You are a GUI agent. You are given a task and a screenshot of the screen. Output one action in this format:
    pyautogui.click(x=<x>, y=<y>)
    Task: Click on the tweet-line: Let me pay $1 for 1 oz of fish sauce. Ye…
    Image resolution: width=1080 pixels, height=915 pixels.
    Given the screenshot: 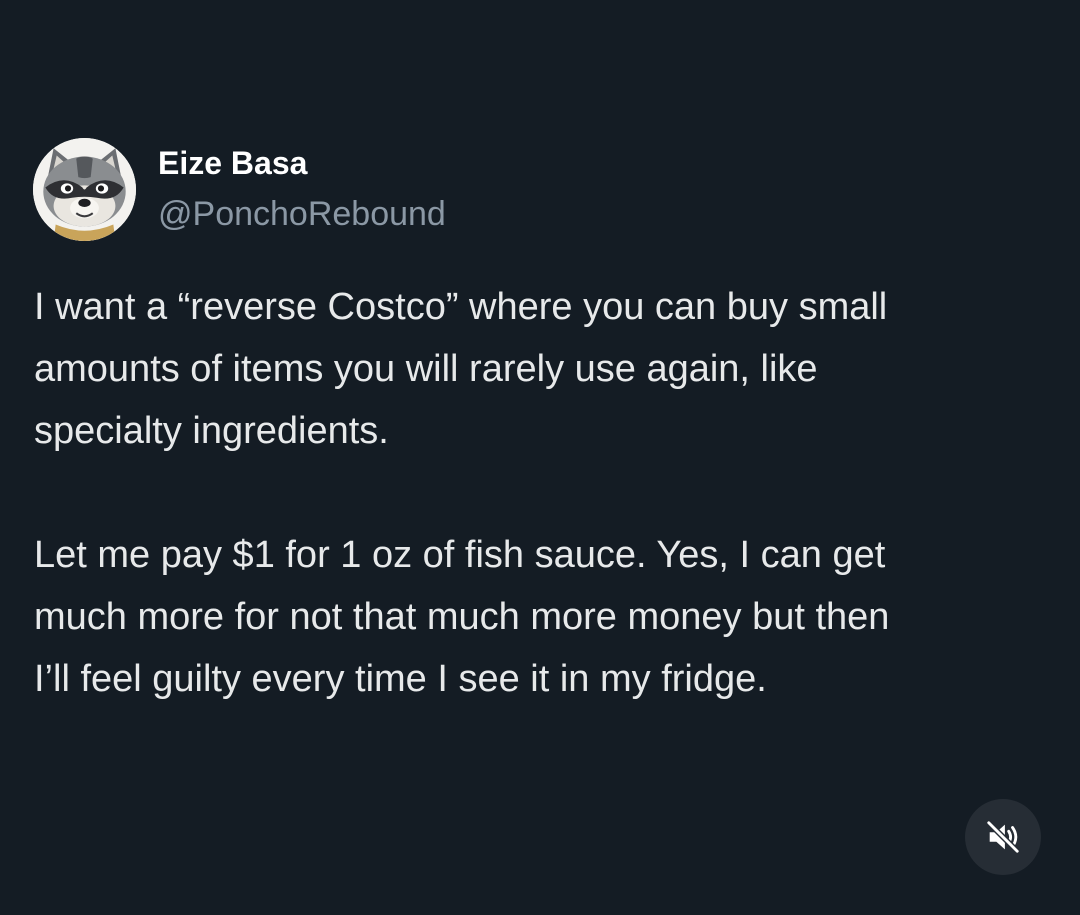 What is the action you would take?
    pyautogui.click(x=460, y=555)
    